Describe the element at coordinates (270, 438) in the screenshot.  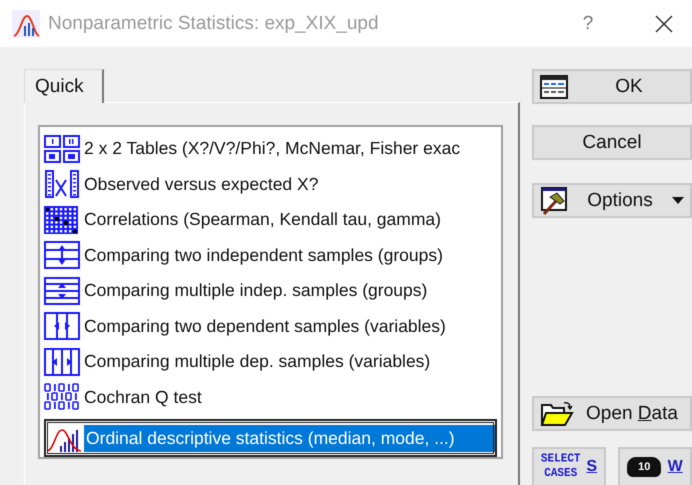
I see `list-item: Ordinal descriptive statistics (median, mode, ...)` at that location.